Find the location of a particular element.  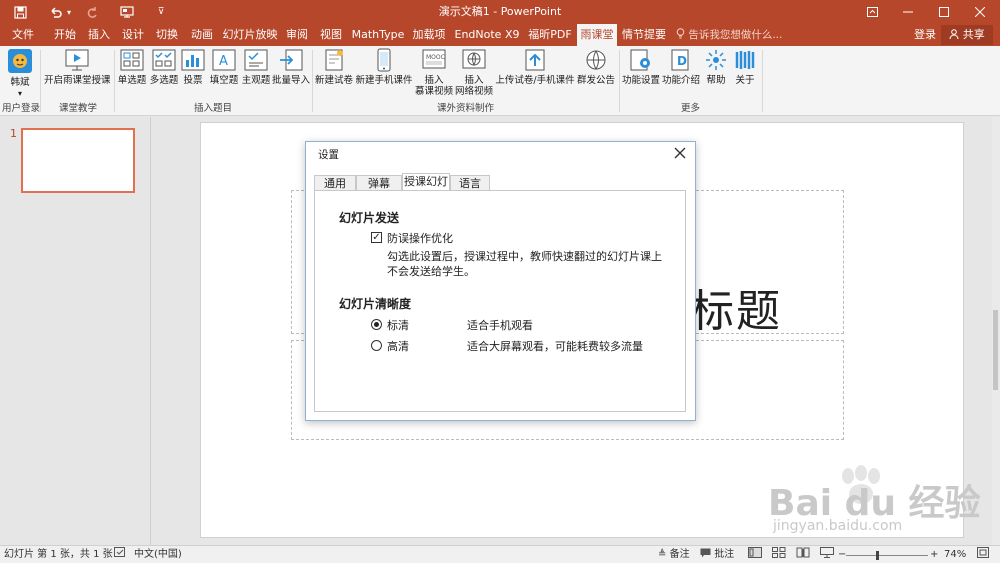

section-slide-quality: 幻灯片清晰度 is located at coordinates (375, 304).